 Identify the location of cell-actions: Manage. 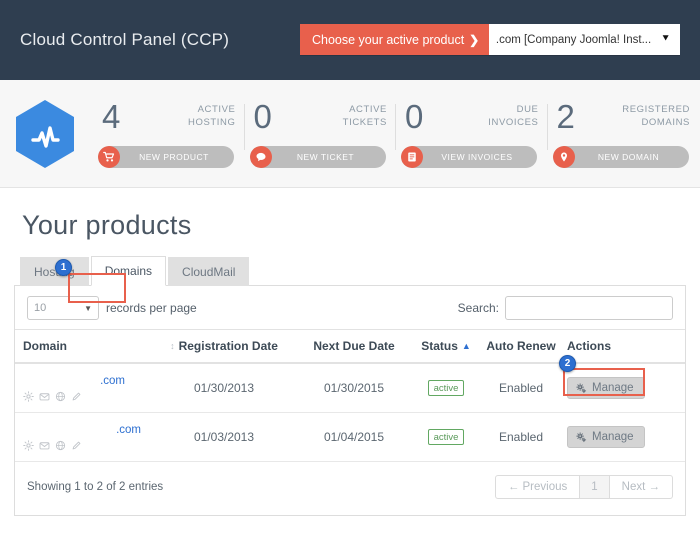
(626, 437).